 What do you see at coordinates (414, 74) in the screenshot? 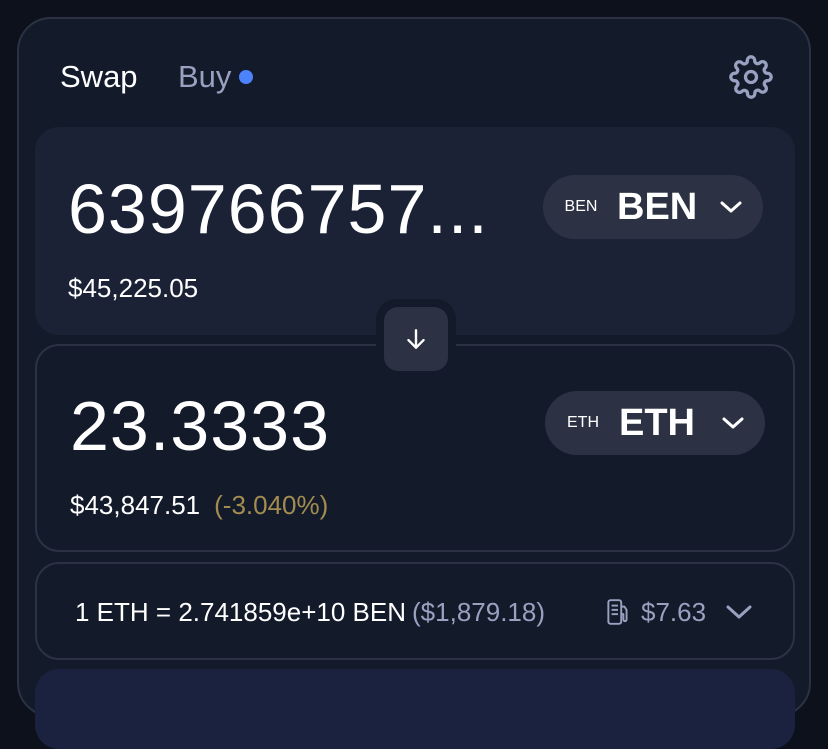
I see `swap-header: Swap Buy` at bounding box center [414, 74].